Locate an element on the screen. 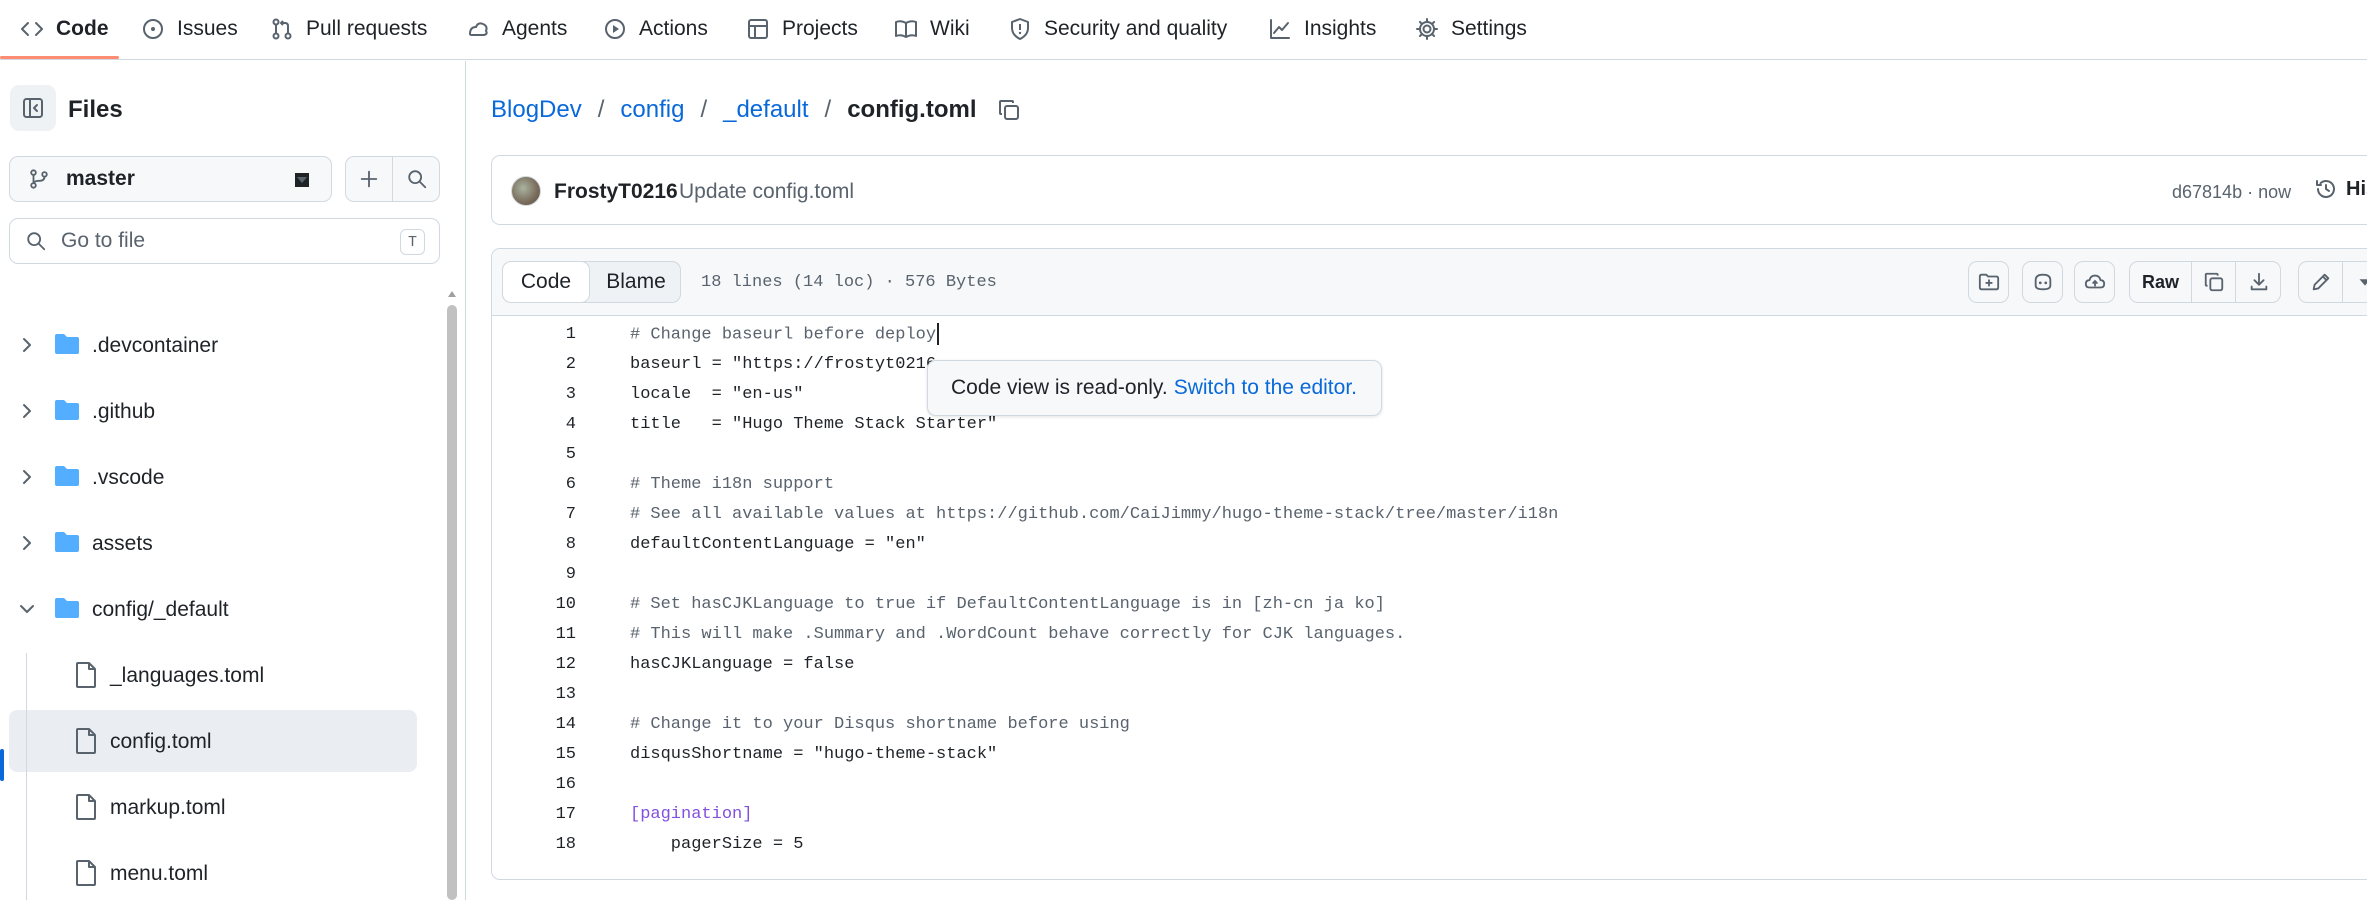 The height and width of the screenshot is (900, 2367). scrollbar-thumb is located at coordinates (452, 602).